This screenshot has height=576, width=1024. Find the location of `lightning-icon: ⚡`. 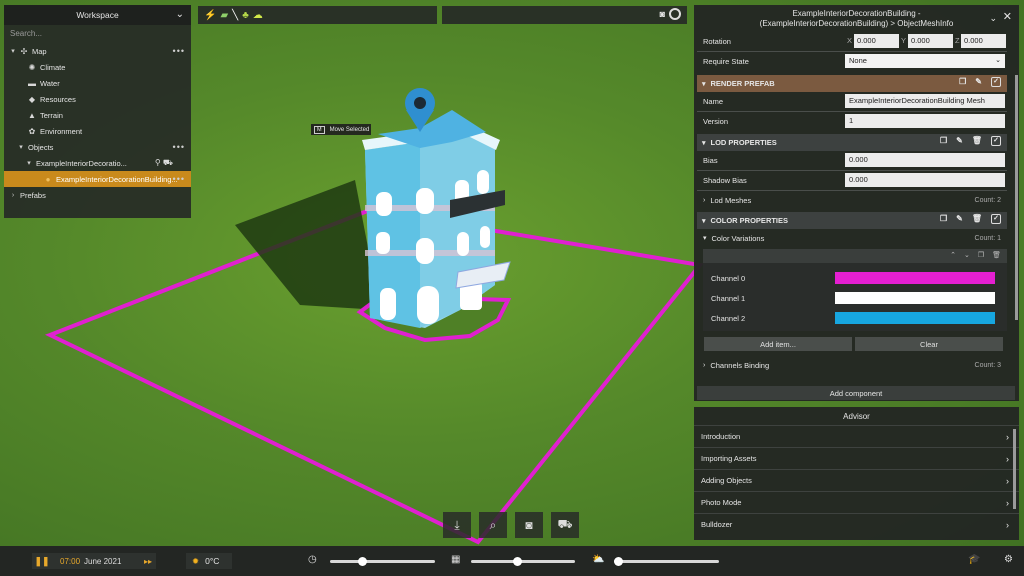

lightning-icon: ⚡ is located at coordinates (210, 15).